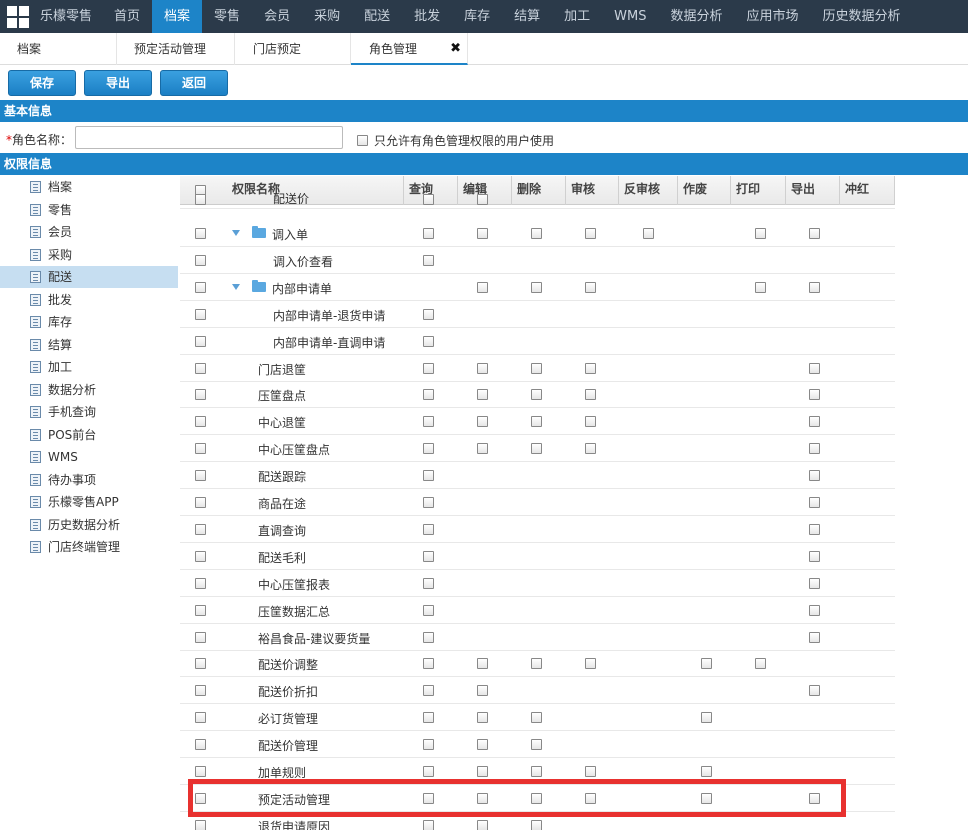 Image resolution: width=968 pixels, height=830 pixels. What do you see at coordinates (127, 16) in the screenshot?
I see `nav-item: 首页` at bounding box center [127, 16].